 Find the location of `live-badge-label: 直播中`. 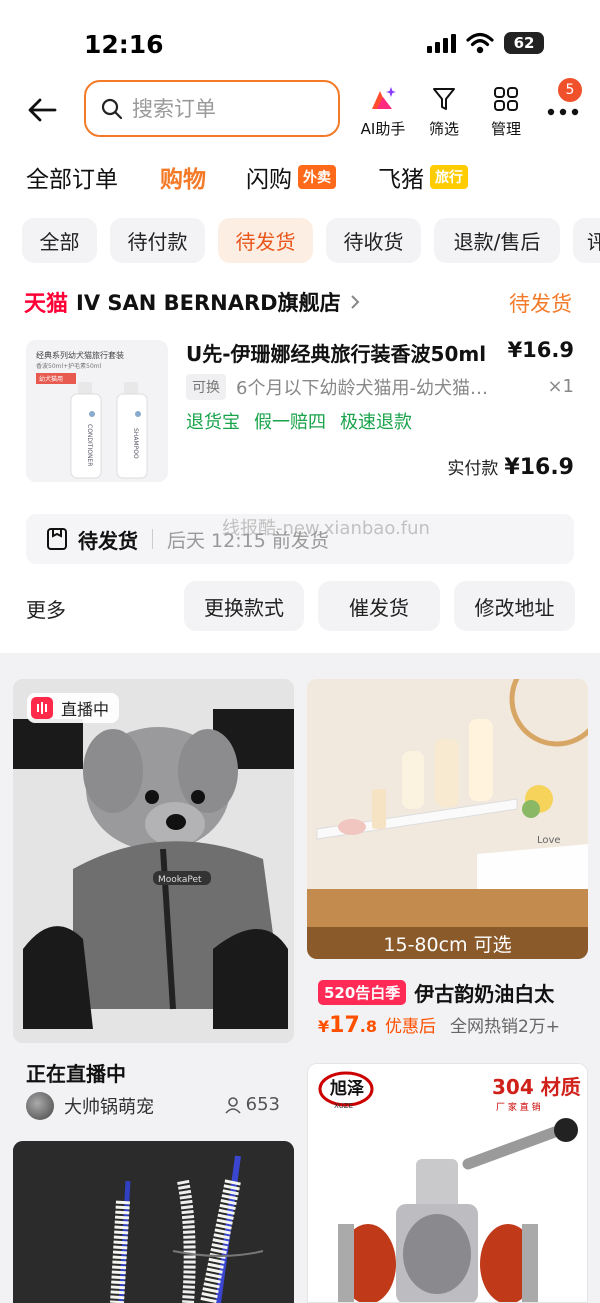

live-badge-label: 直播中 is located at coordinates (85, 709).